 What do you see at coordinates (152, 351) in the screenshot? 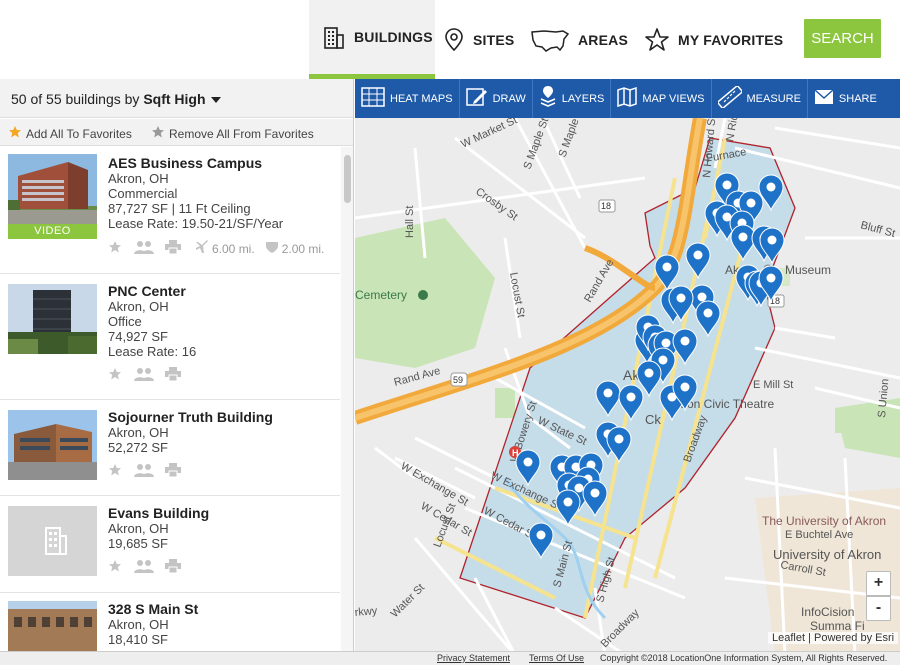
I see `lease-rate: Lease Rate: 16` at bounding box center [152, 351].